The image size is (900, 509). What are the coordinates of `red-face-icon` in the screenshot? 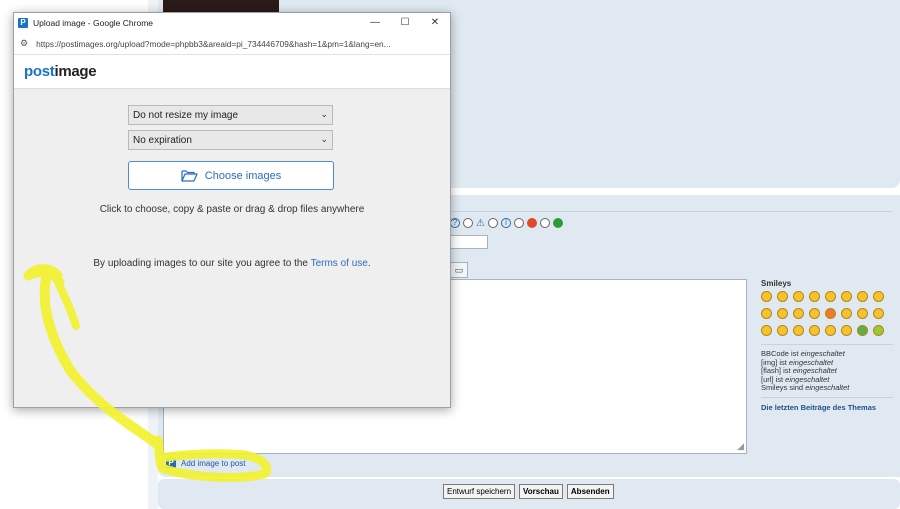 It's located at (531, 223).